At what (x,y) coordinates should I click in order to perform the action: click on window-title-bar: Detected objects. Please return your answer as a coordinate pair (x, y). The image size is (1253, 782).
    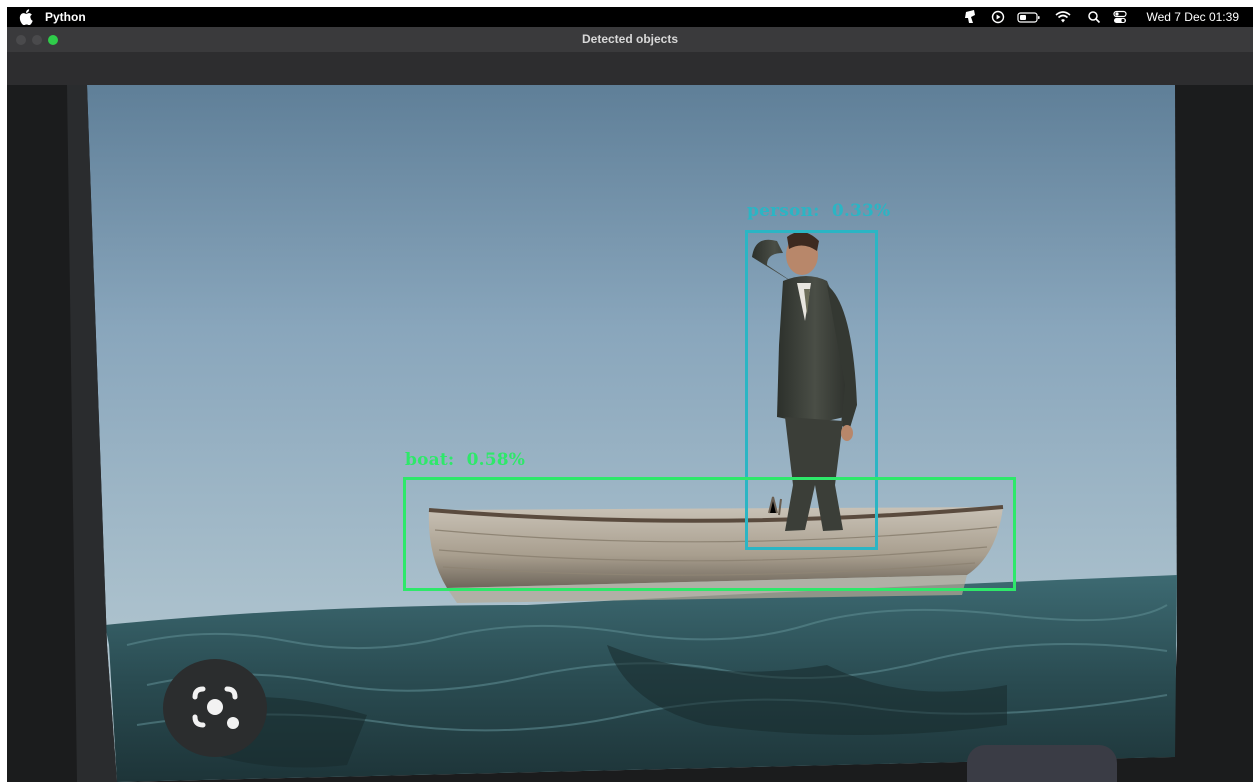
    Looking at the image, I should click on (630, 40).